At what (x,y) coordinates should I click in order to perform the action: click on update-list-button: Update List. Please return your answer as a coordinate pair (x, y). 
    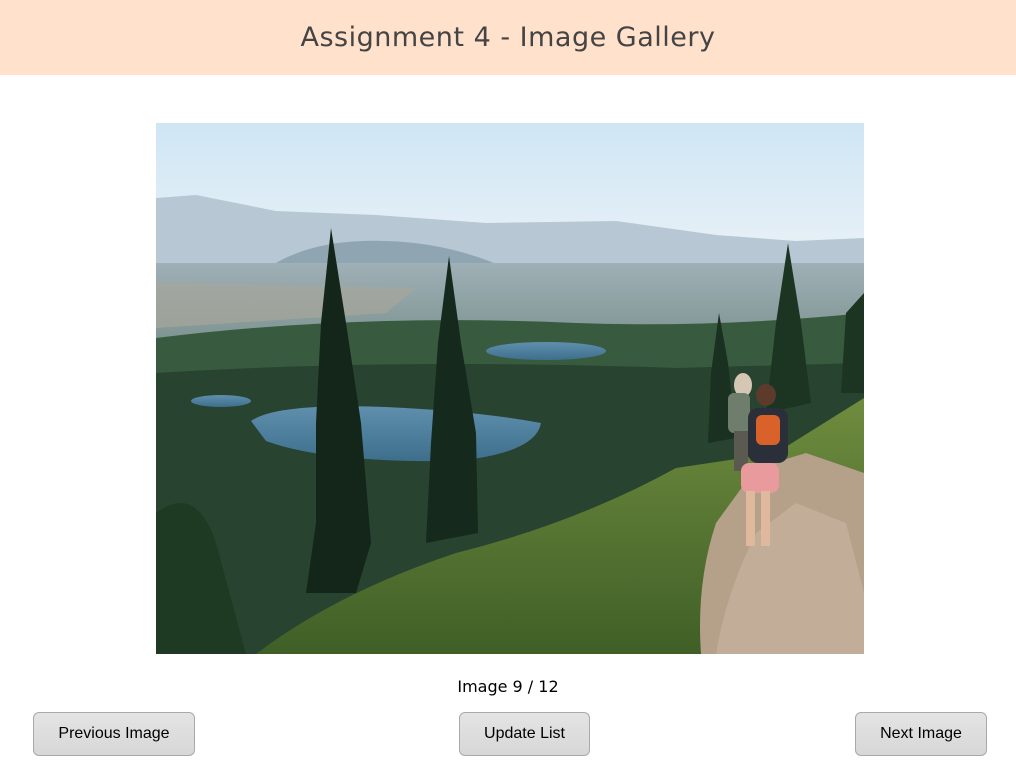
    Looking at the image, I should click on (524, 734).